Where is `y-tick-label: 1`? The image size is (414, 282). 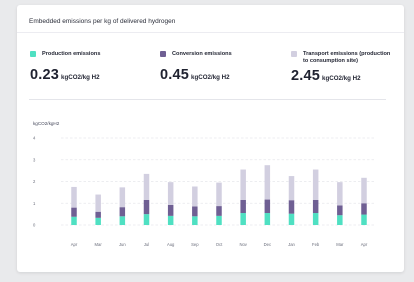
y-tick-label: 1 is located at coordinates (34, 203).